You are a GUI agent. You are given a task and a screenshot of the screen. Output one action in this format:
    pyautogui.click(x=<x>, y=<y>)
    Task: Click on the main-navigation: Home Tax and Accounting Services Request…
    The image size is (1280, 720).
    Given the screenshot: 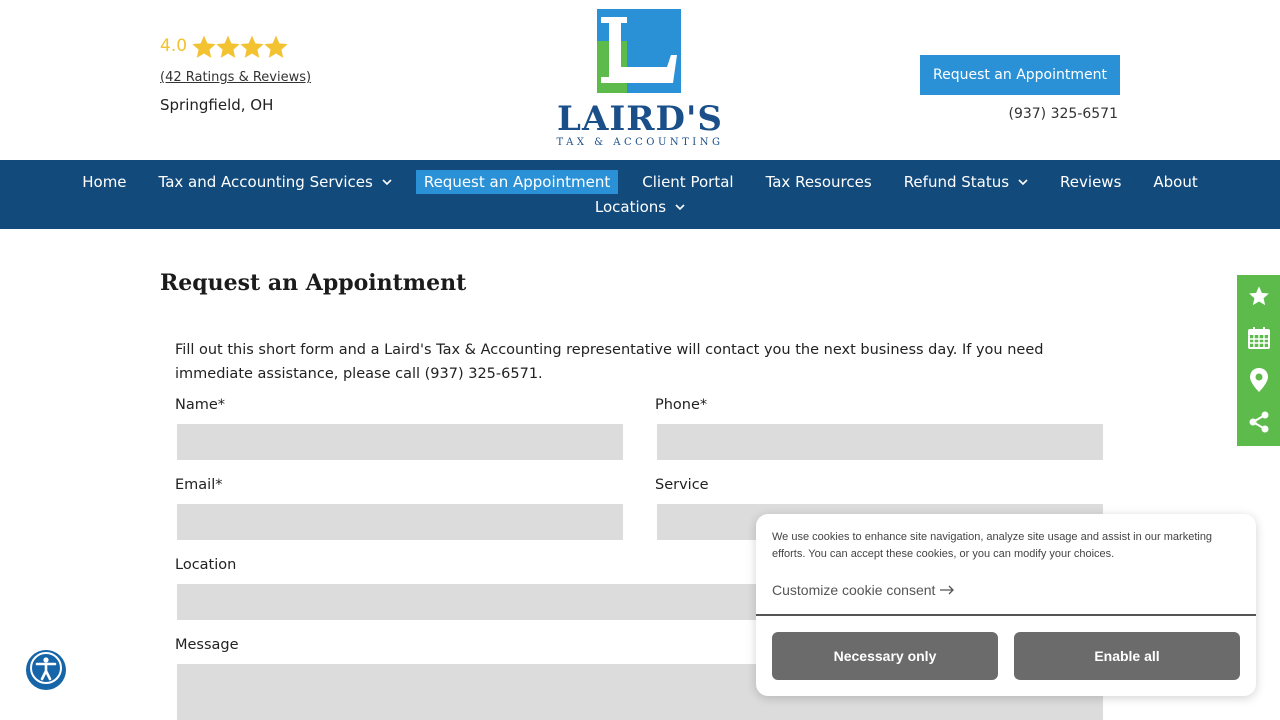 What is the action you would take?
    pyautogui.click(x=640, y=194)
    